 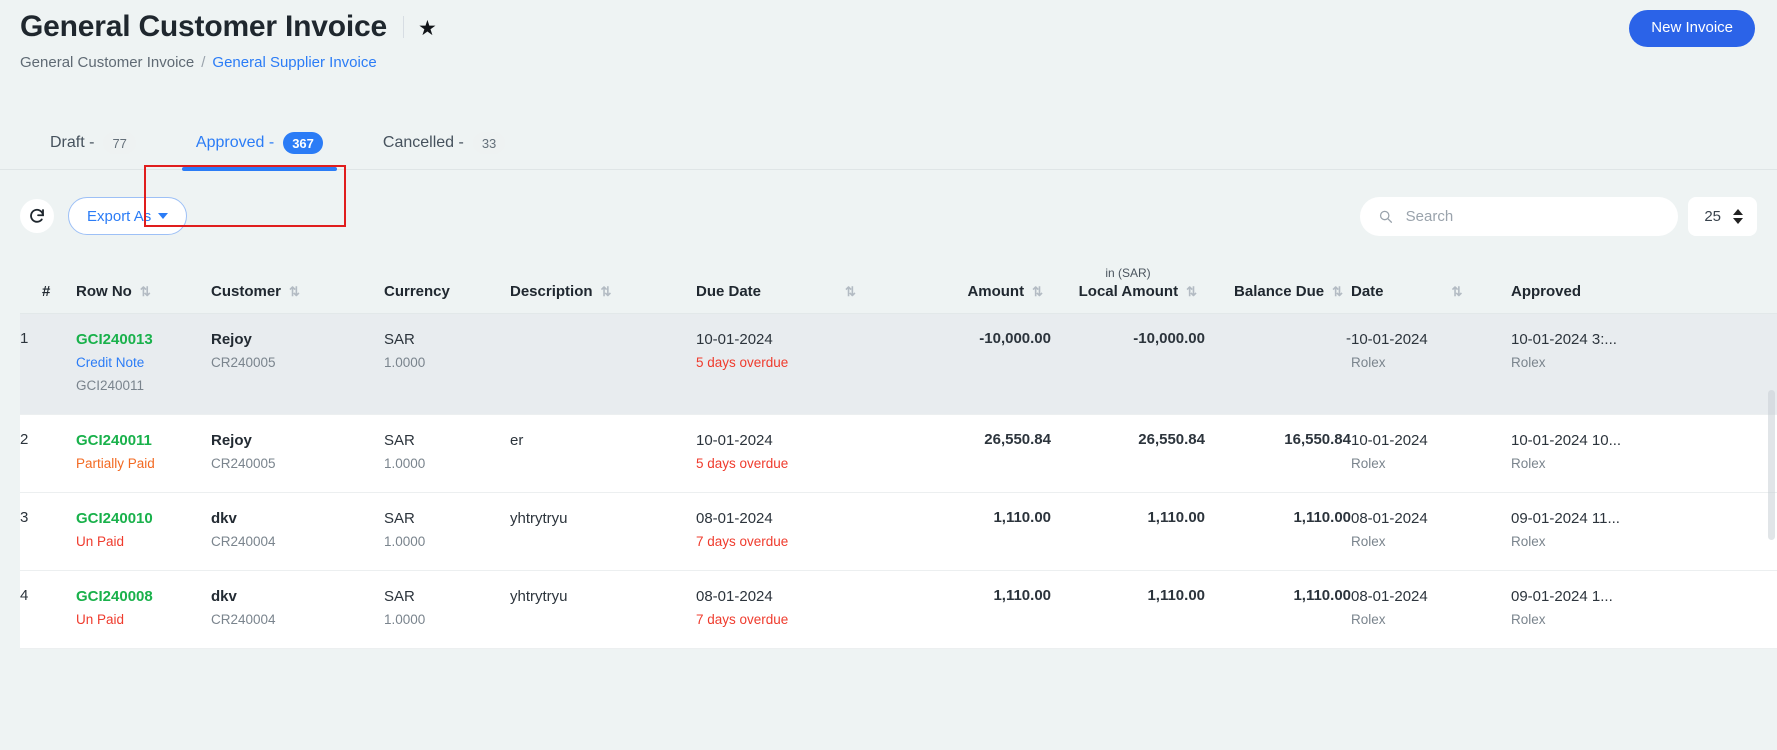 I want to click on tab-cancelled: Cancelled - 33, so click(x=444, y=139).